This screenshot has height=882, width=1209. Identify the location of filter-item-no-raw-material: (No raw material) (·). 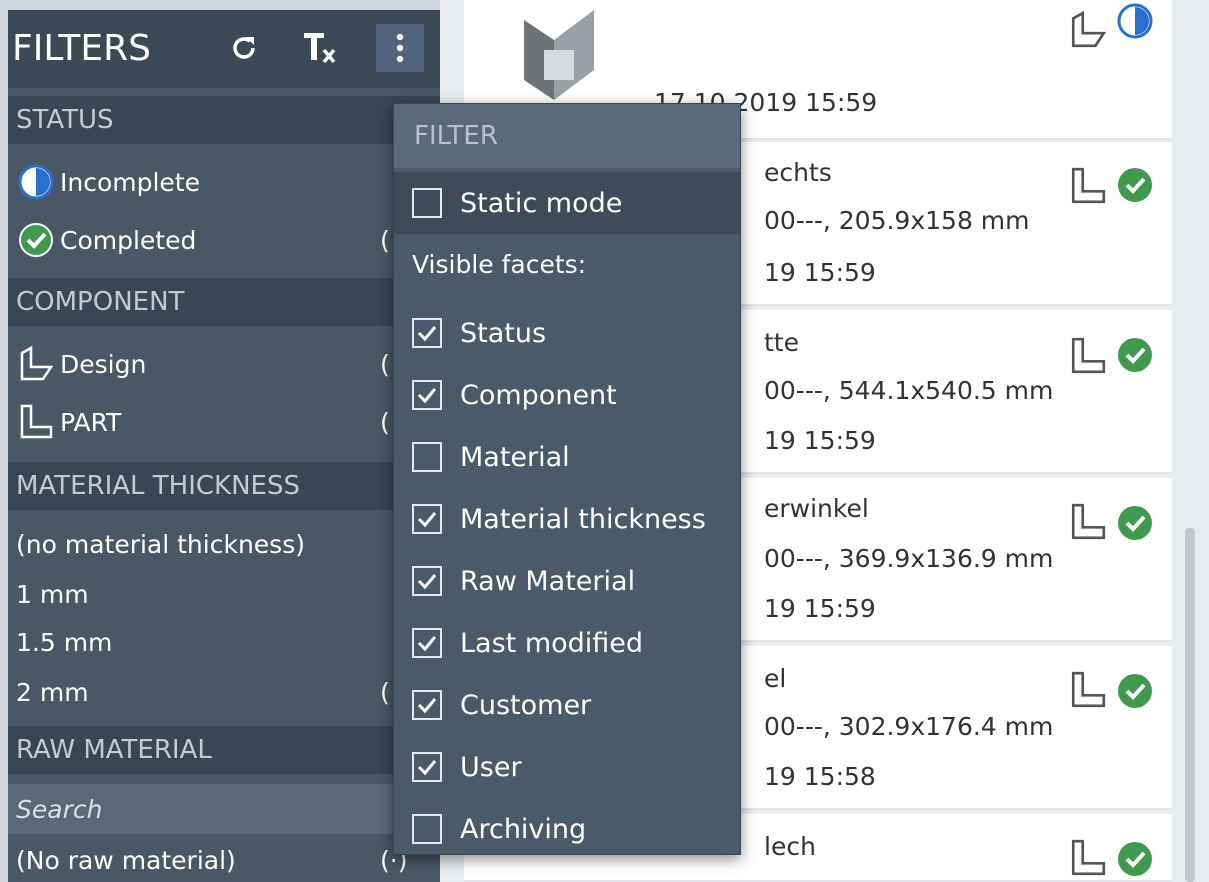
(224, 858).